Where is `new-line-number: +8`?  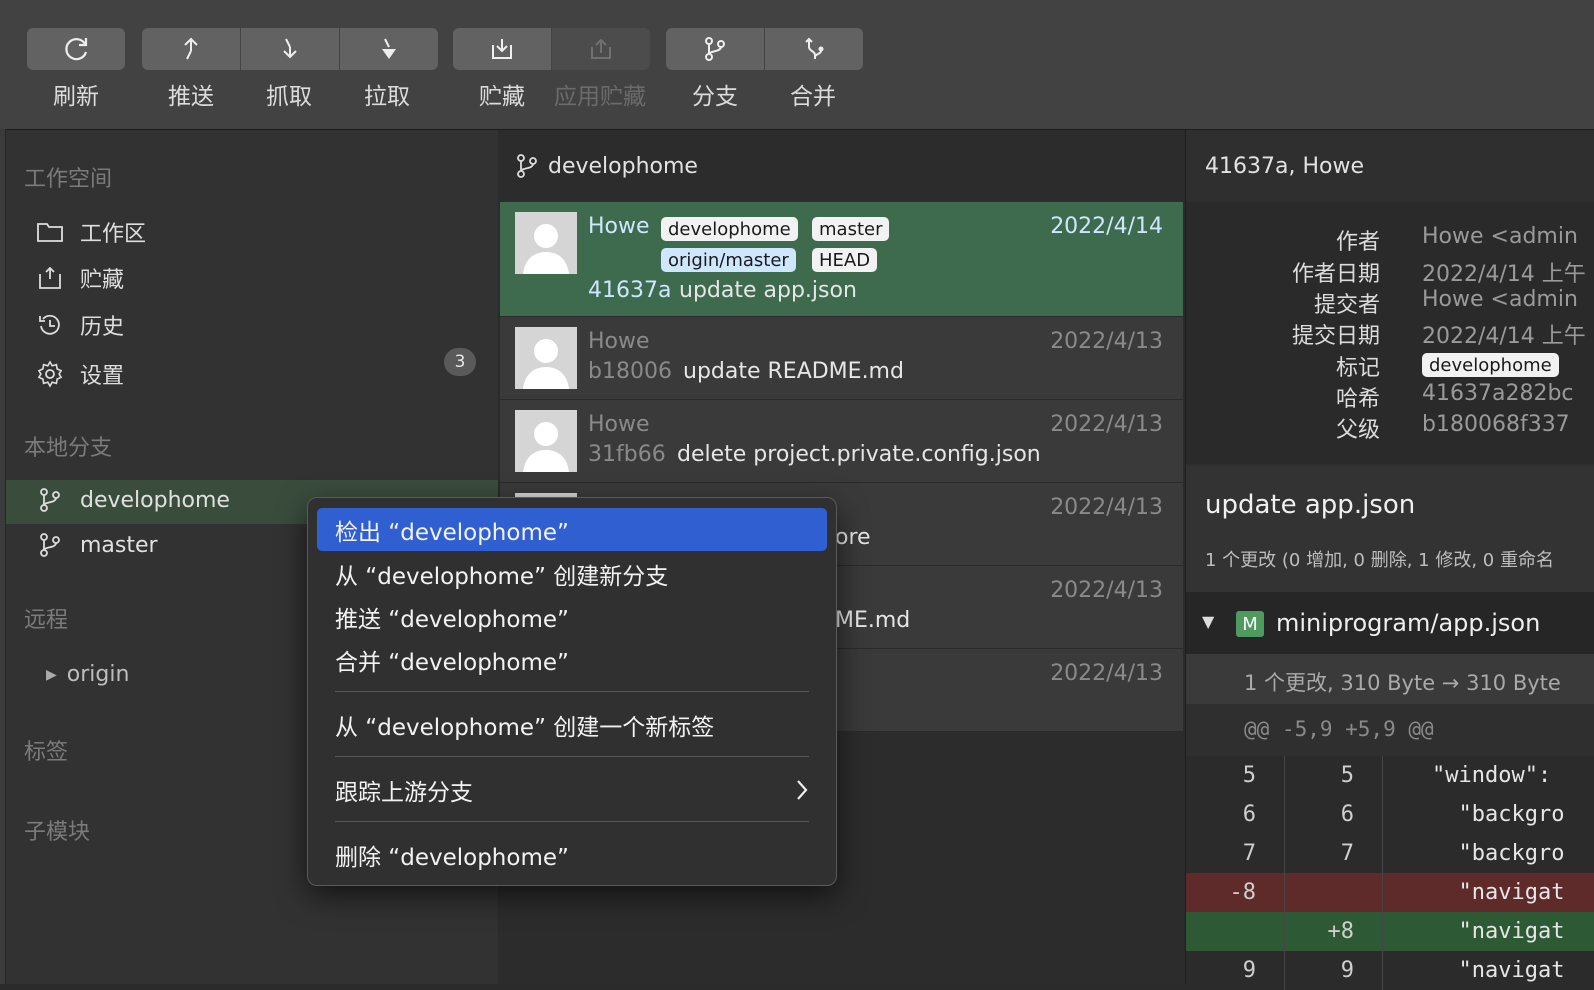
new-line-number: +8 is located at coordinates (1341, 931).